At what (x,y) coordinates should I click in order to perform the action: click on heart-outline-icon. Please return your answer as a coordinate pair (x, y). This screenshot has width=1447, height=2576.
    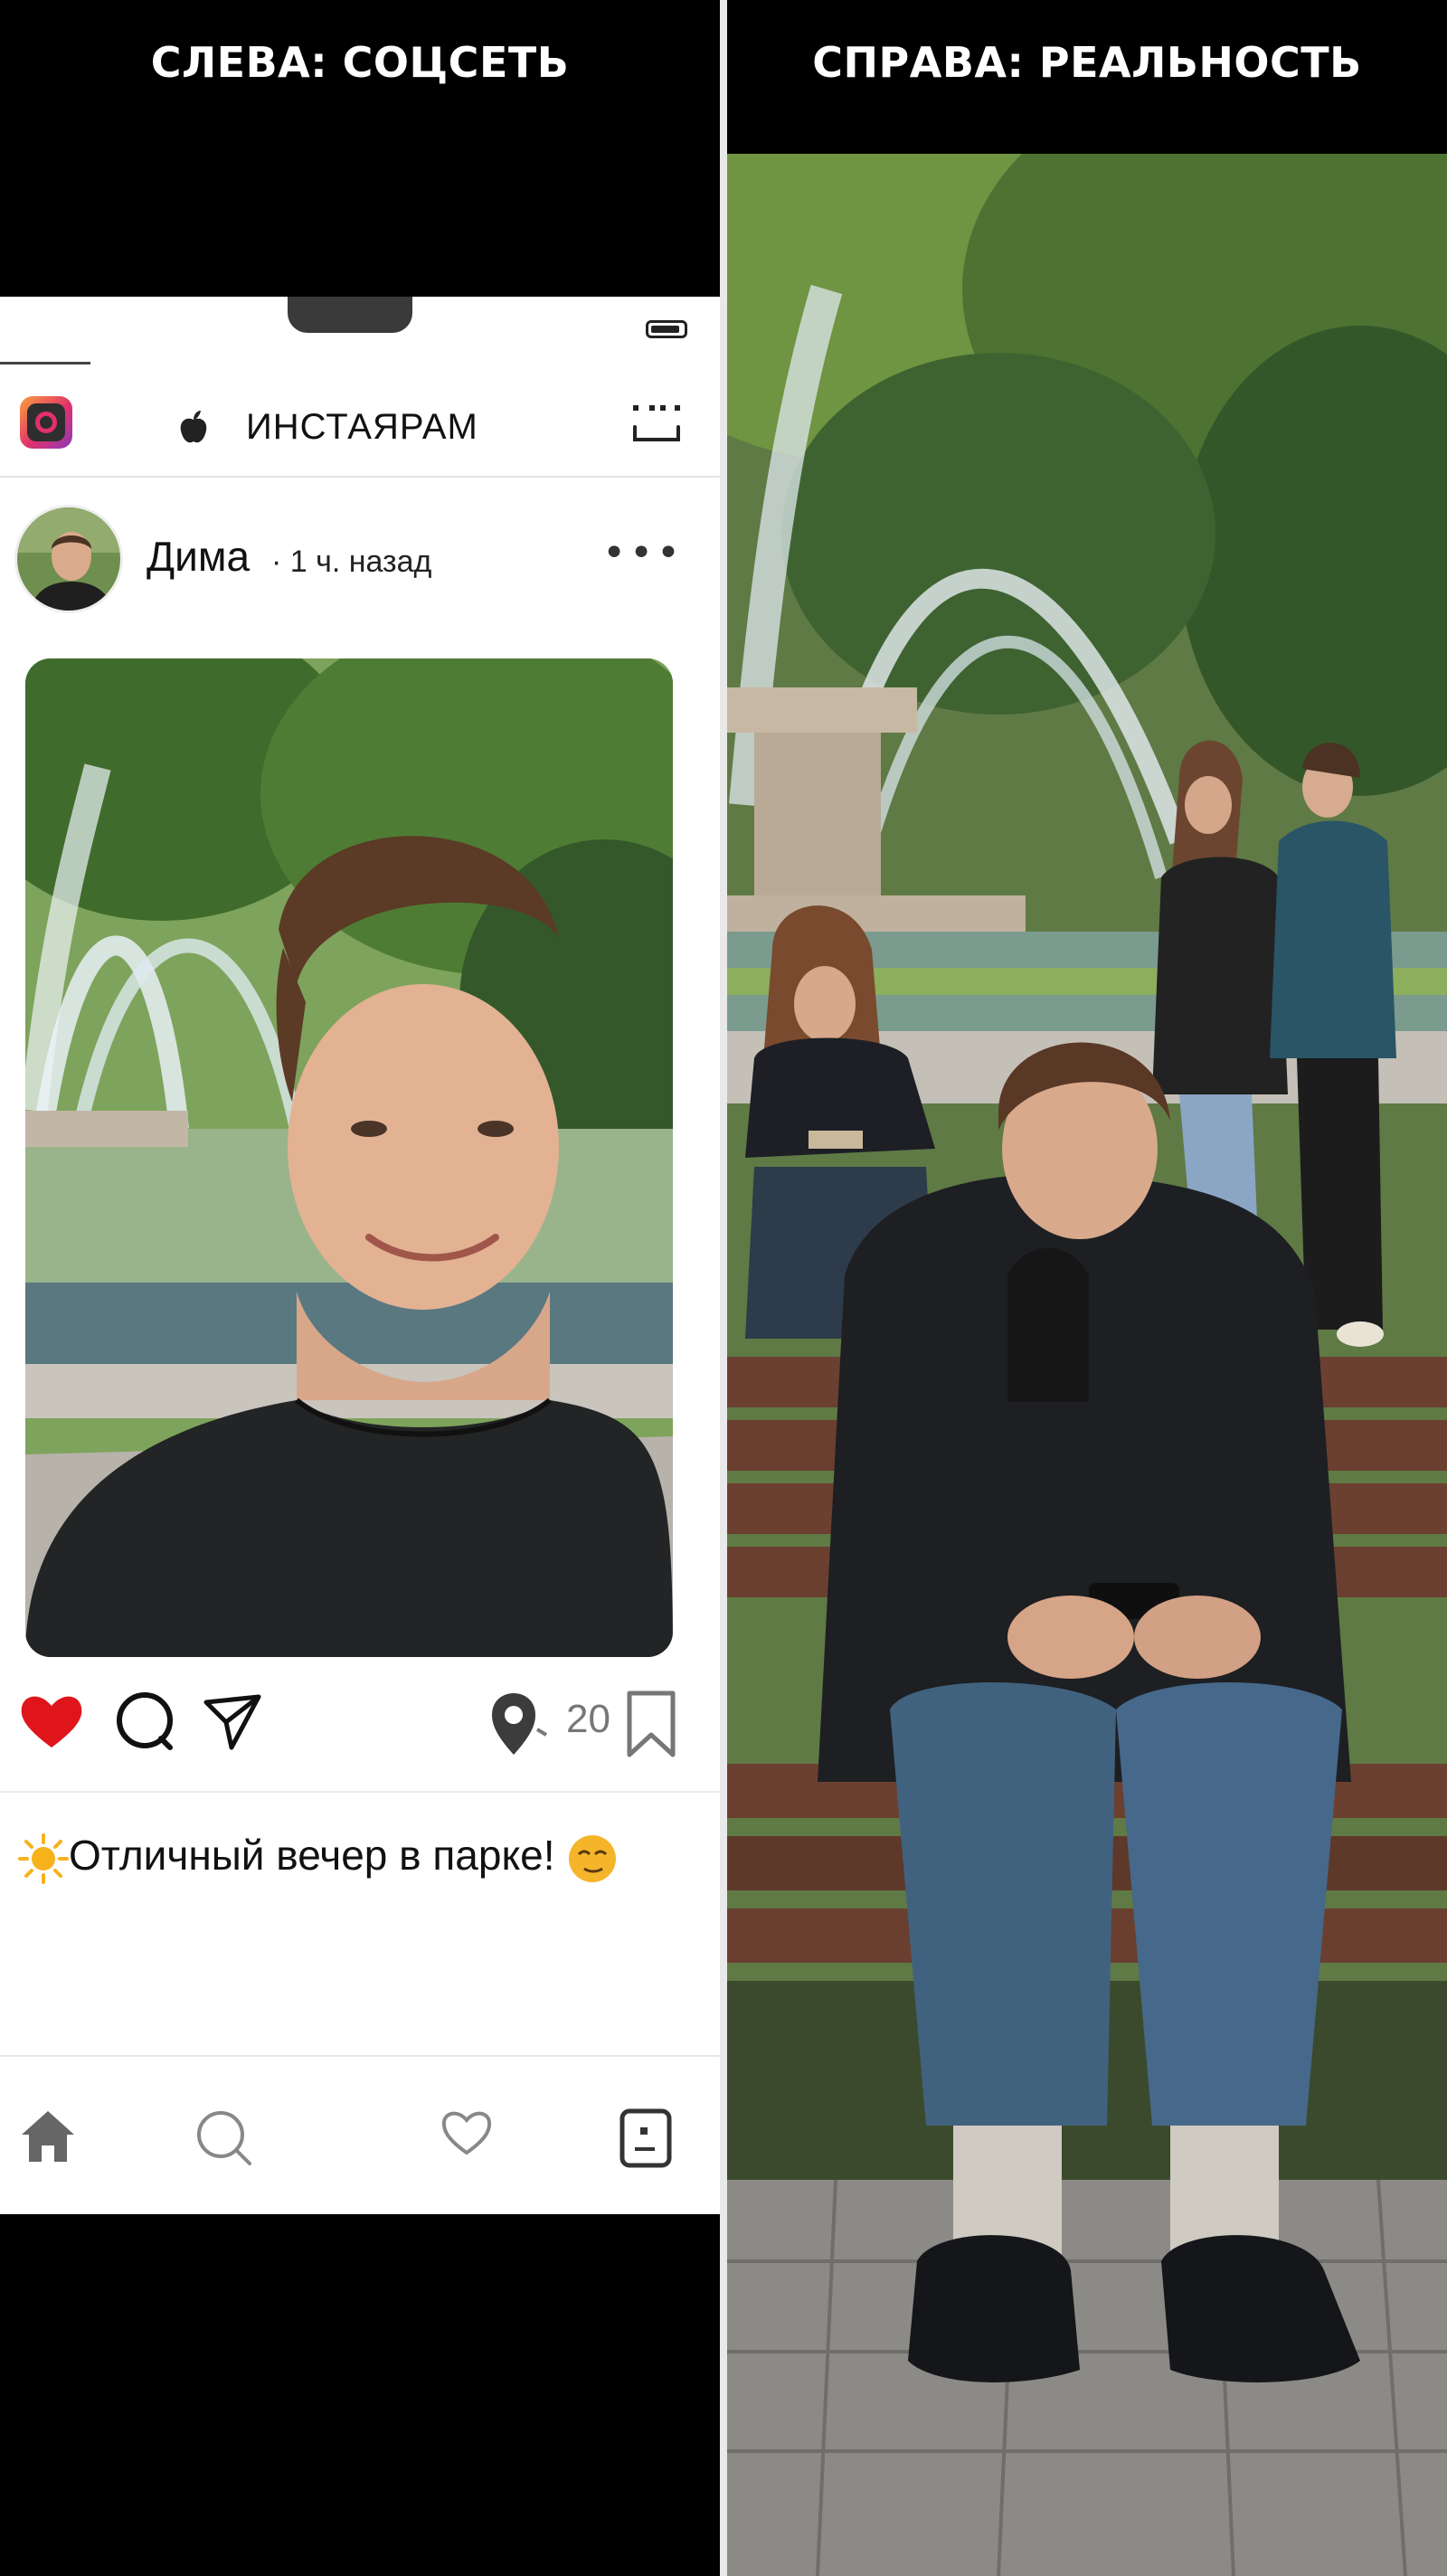
    Looking at the image, I should click on (467, 2131).